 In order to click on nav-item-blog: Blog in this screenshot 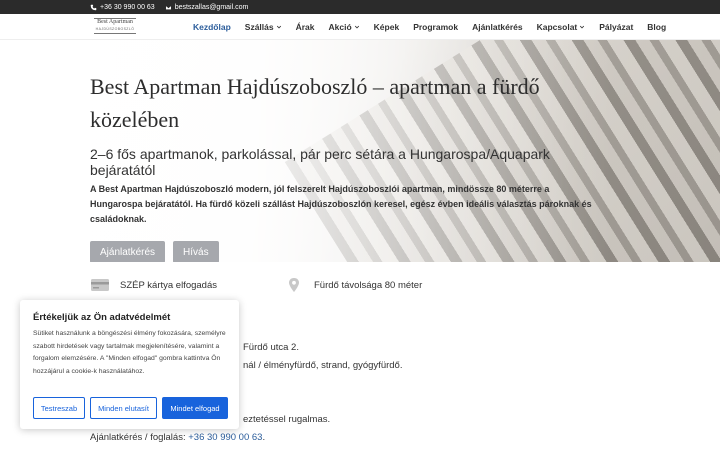, I will do `click(656, 27)`.